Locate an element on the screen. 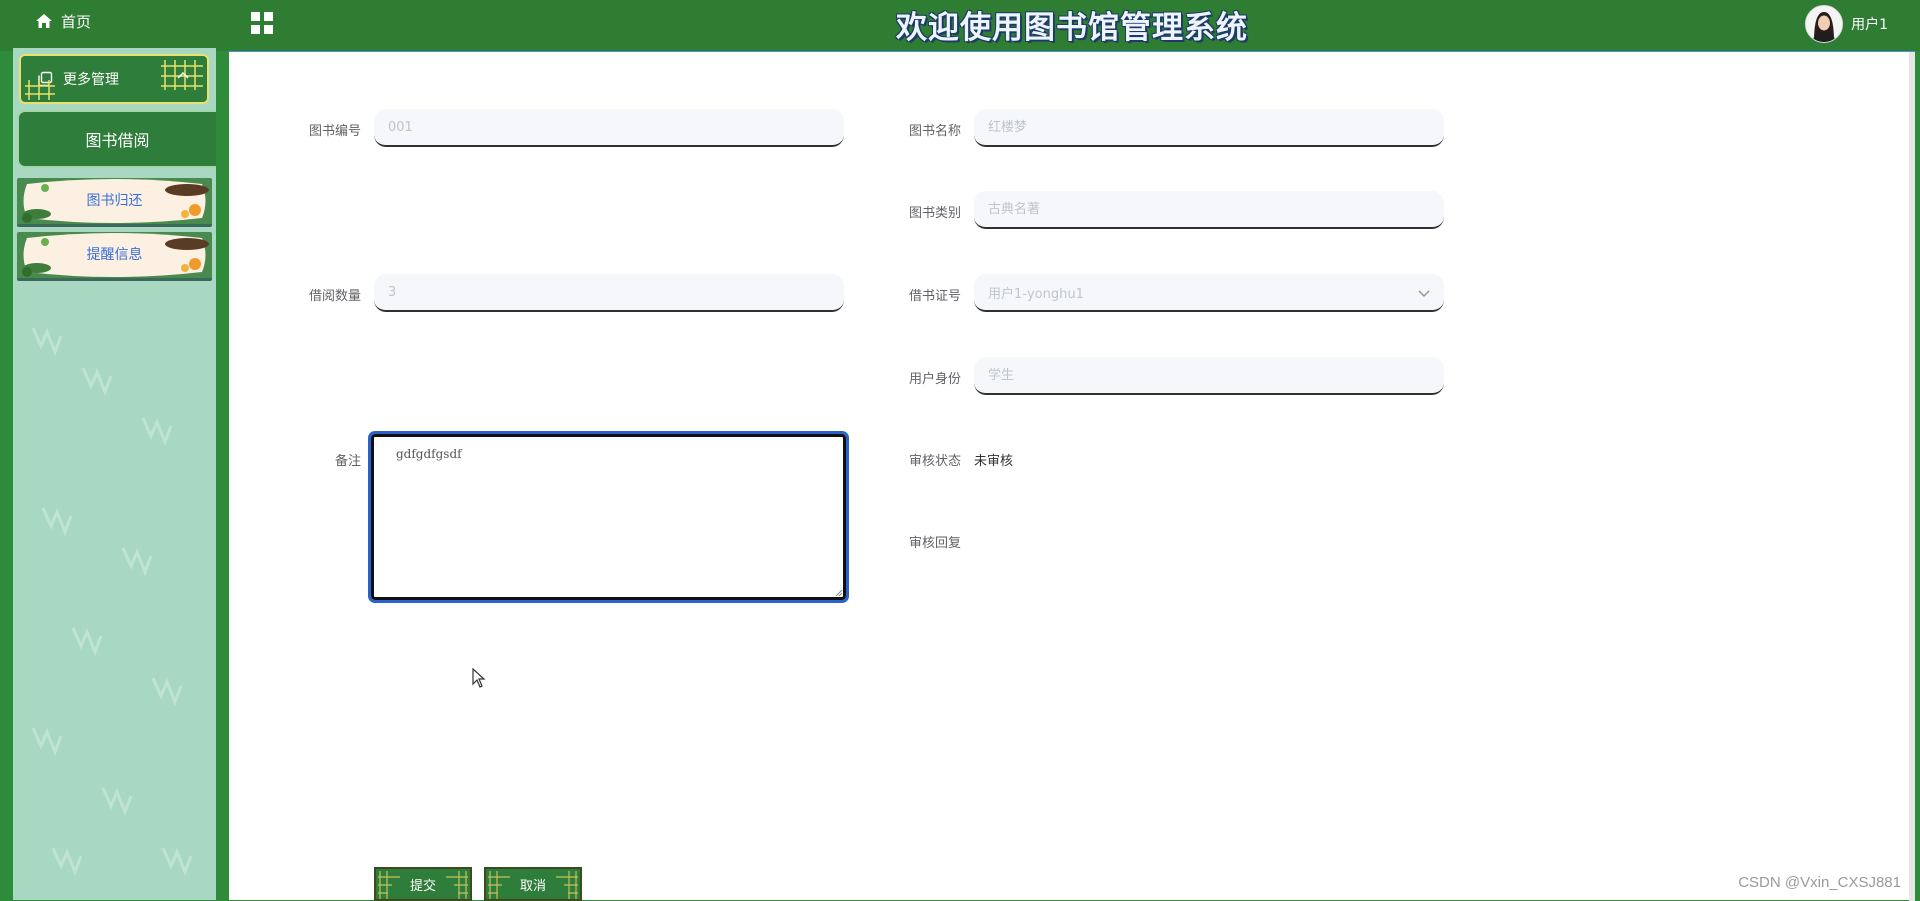 The width and height of the screenshot is (1920, 901). avatar is located at coordinates (1824, 24).